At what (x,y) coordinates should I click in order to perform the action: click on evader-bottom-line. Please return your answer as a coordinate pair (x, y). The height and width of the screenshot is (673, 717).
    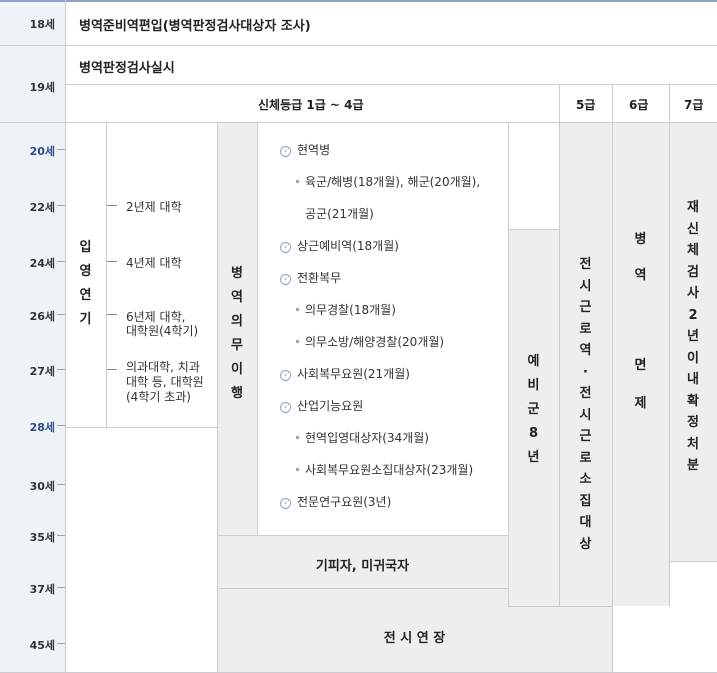
    Looking at the image, I should click on (362, 588).